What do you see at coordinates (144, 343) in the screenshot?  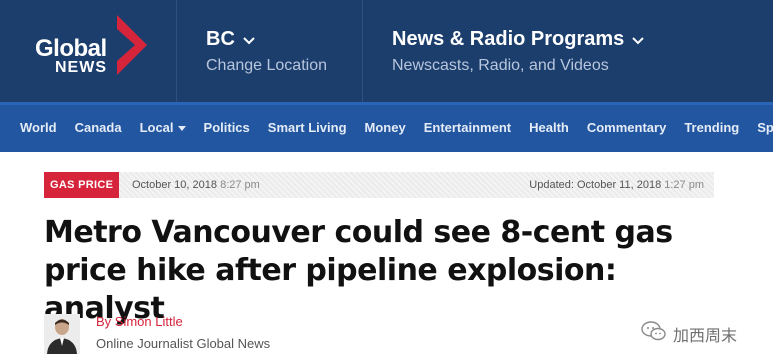 I see `author-role-text: Online Journalist` at bounding box center [144, 343].